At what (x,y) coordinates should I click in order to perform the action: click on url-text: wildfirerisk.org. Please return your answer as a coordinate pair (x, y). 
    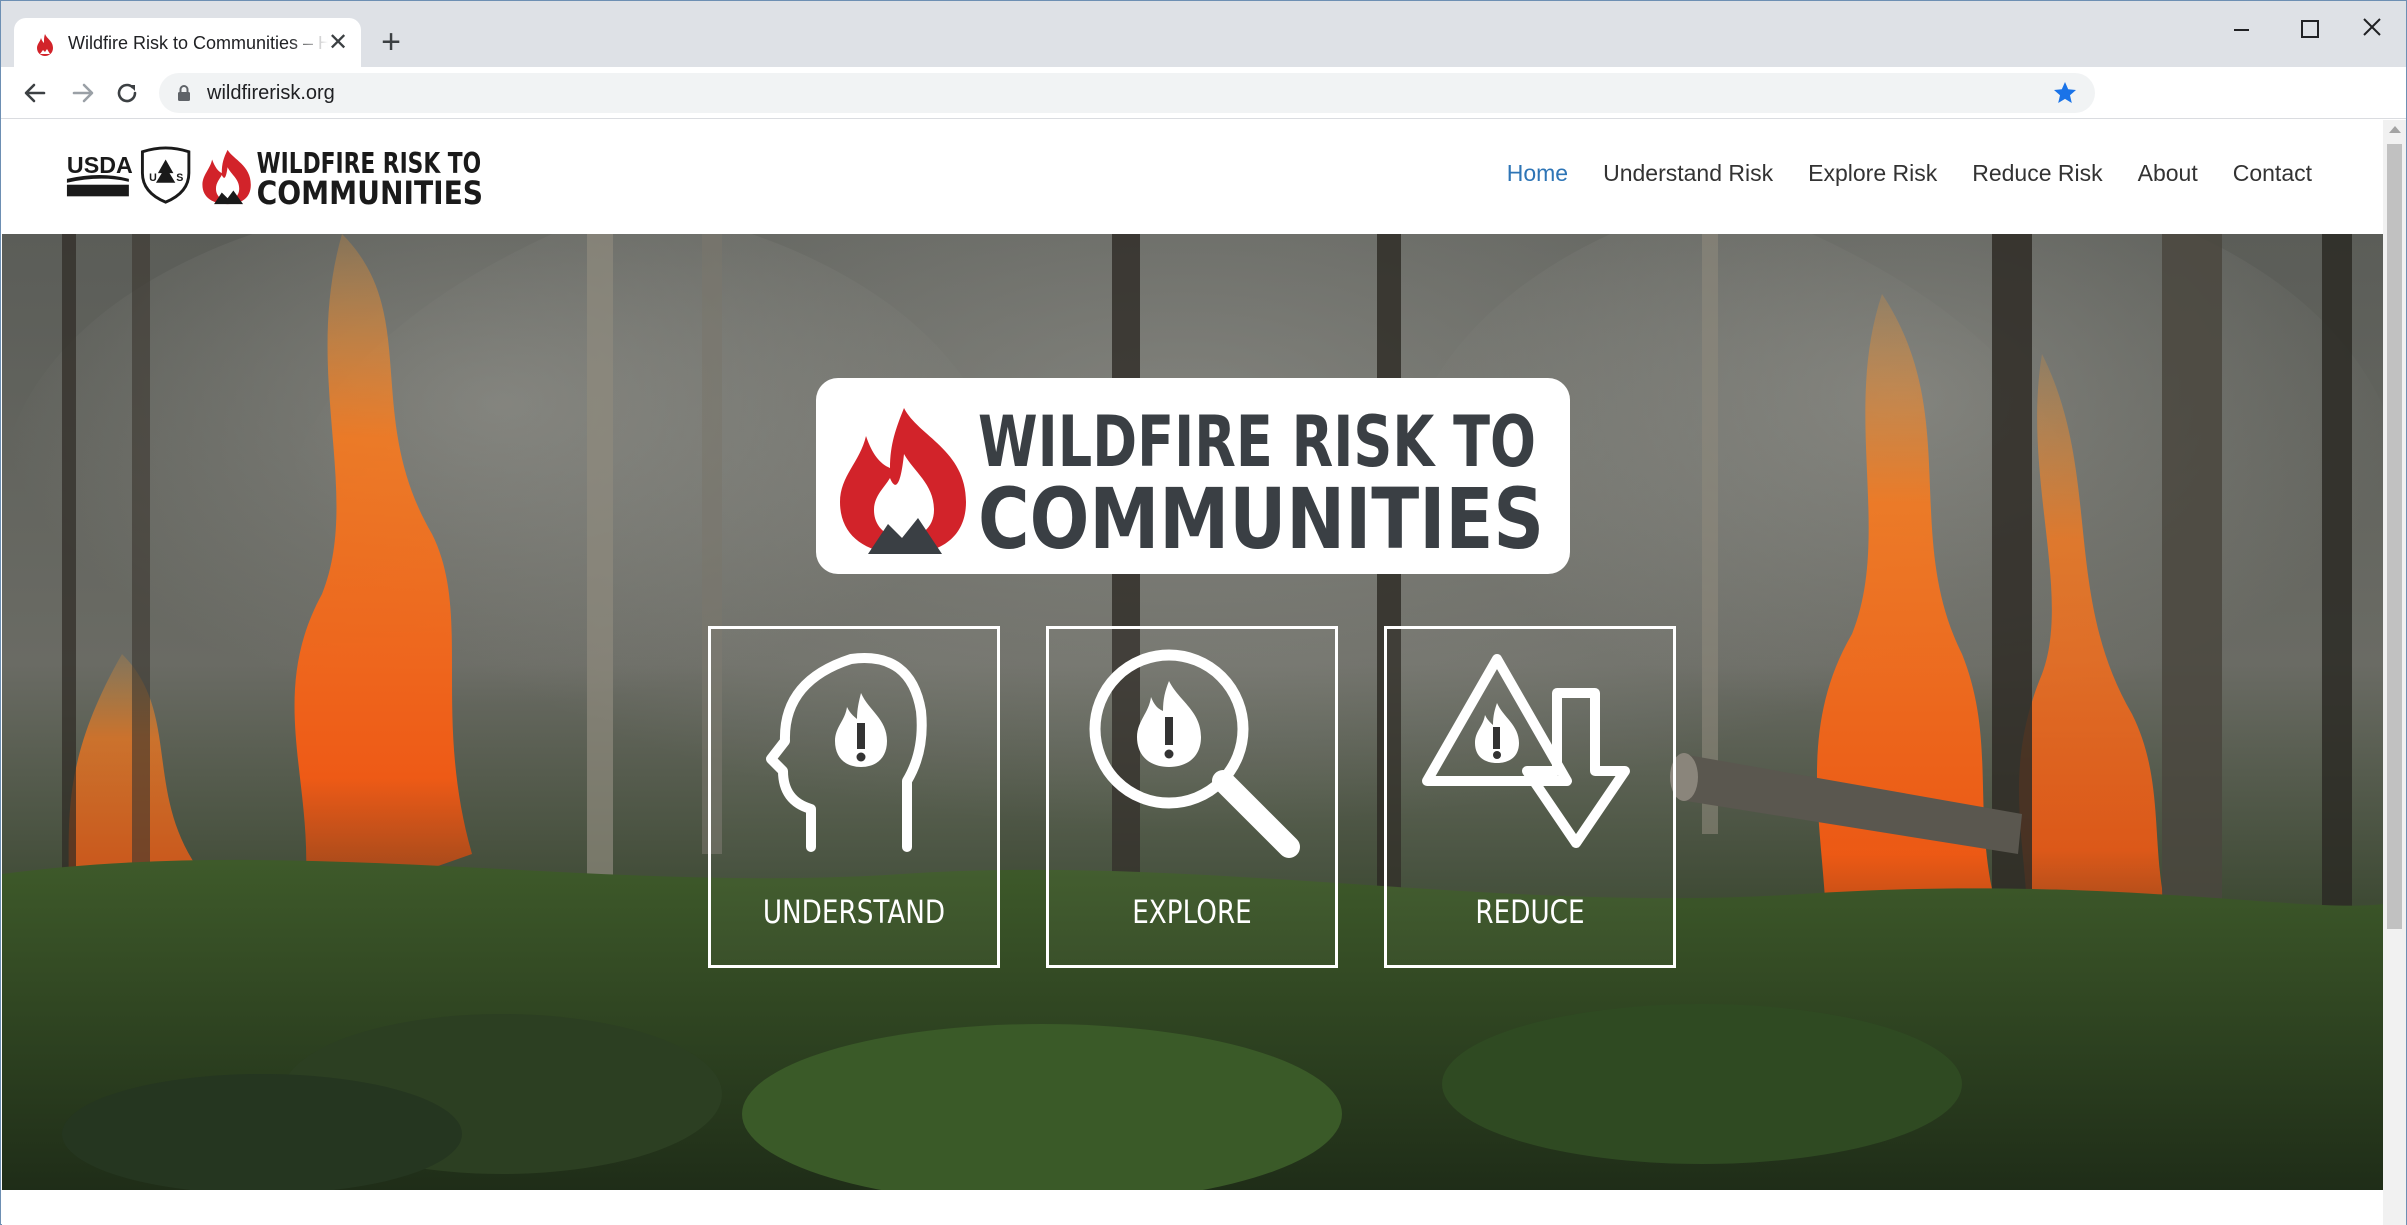
    Looking at the image, I should click on (271, 93).